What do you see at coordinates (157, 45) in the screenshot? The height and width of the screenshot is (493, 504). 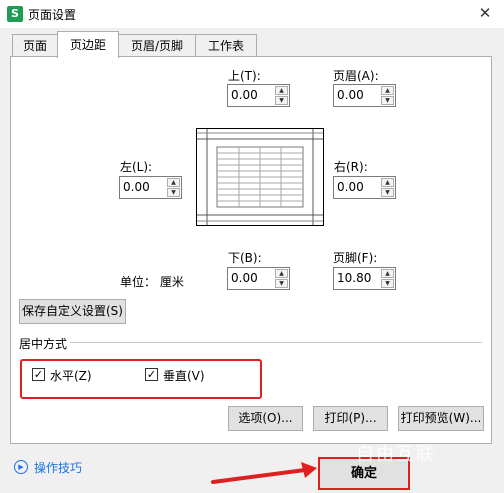 I see `tab-header-footer: 页眉/页脚` at bounding box center [157, 45].